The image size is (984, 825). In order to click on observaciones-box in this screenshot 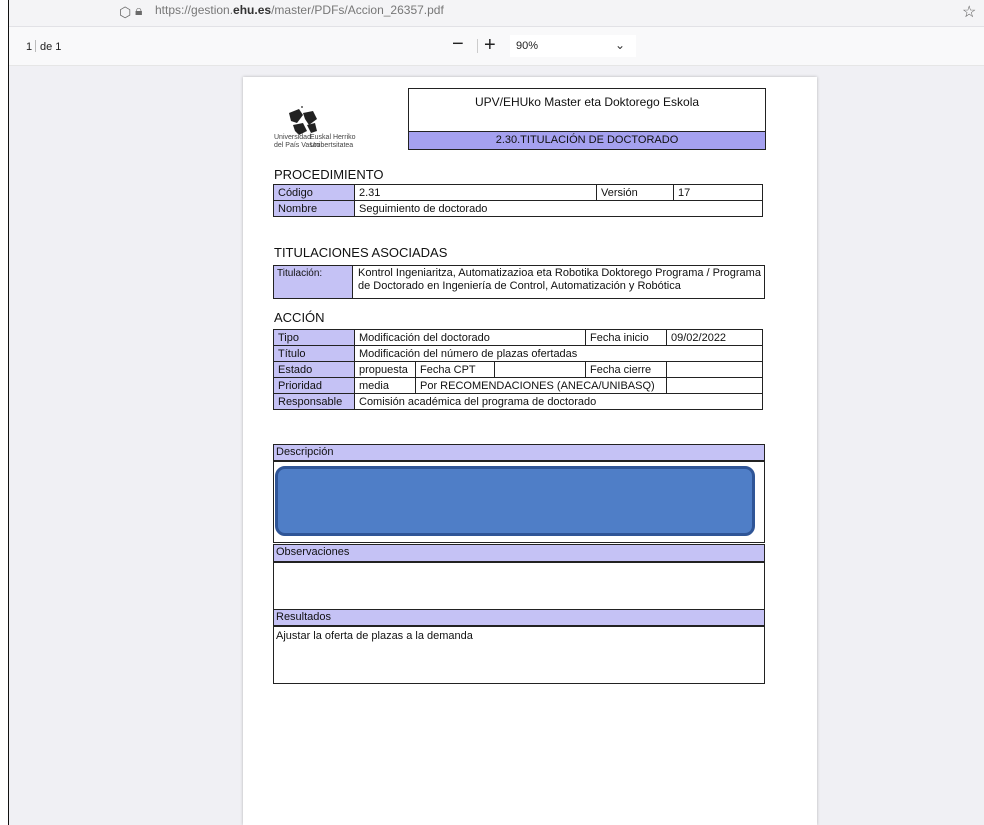, I will do `click(519, 586)`.